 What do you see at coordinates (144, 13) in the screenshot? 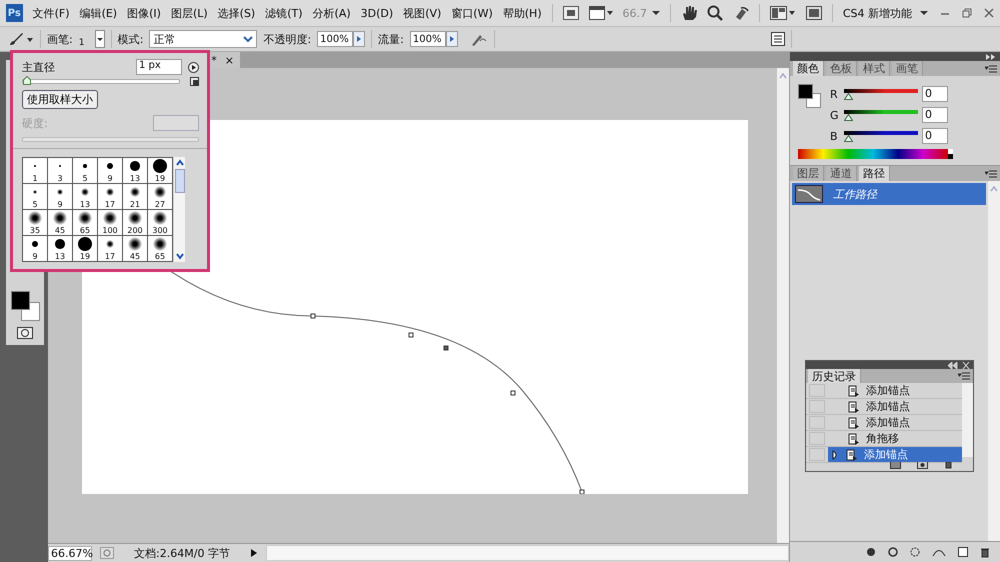
I see `menu-item: 图像(I)` at bounding box center [144, 13].